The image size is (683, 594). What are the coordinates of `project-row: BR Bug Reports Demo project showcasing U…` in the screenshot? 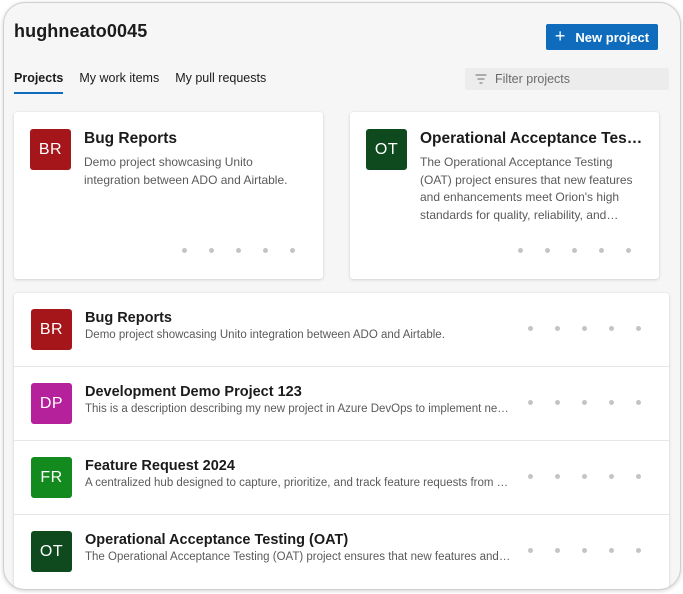 It's located at (341, 330).